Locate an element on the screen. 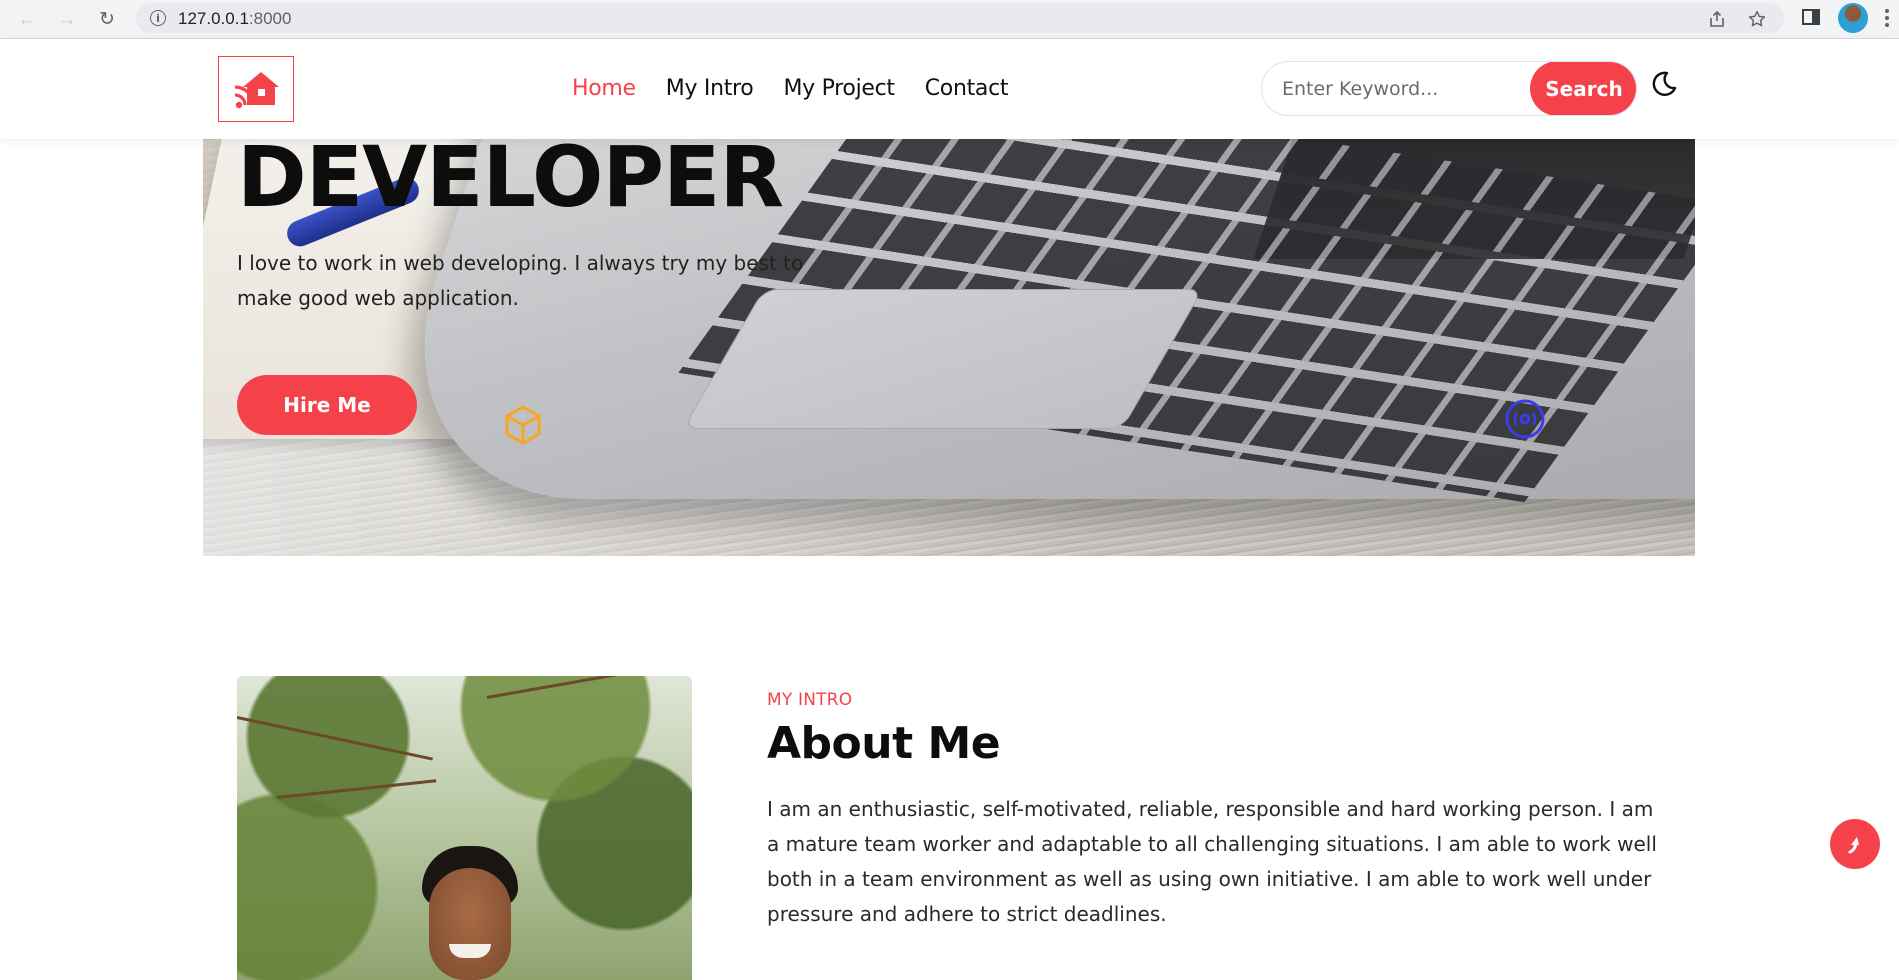 The height and width of the screenshot is (980, 1899). about-title: About Me is located at coordinates (884, 743).